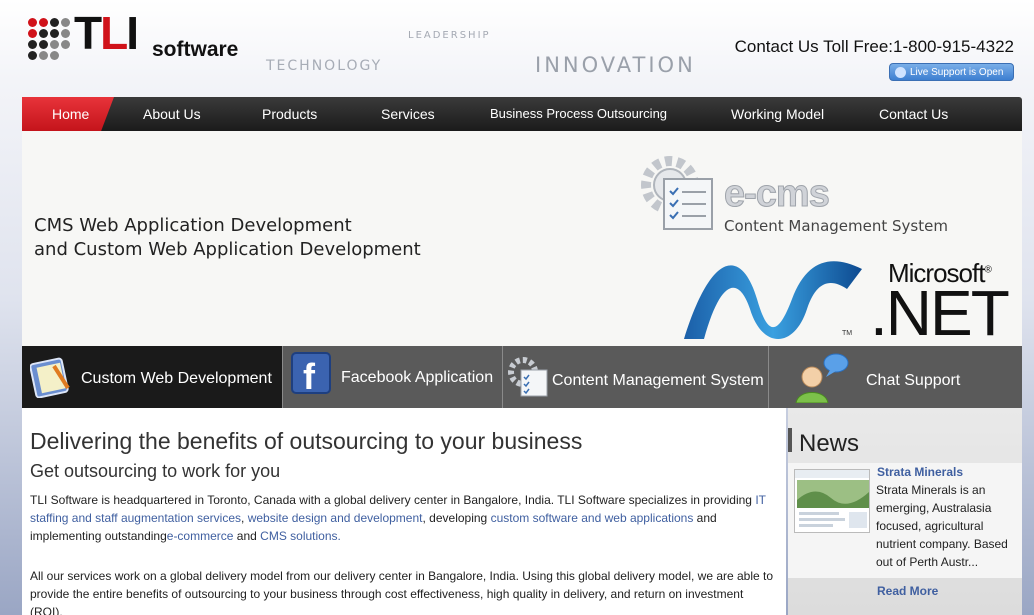  Describe the element at coordinates (449, 35) in the screenshot. I see `tagline-leadership: LEADERSHIP` at that location.